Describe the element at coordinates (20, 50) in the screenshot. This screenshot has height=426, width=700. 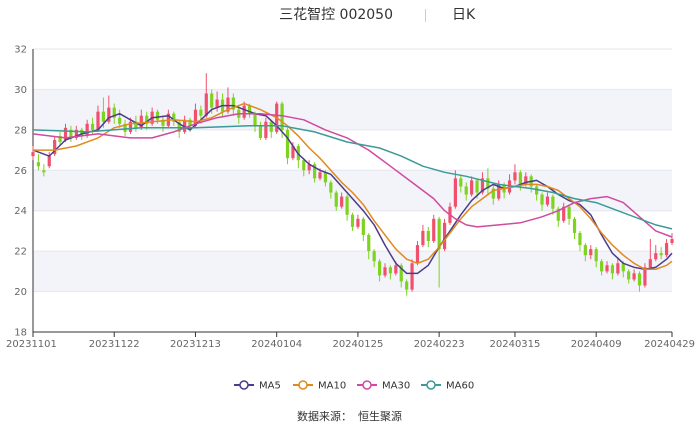
I see `y-tick-label: 32` at that location.